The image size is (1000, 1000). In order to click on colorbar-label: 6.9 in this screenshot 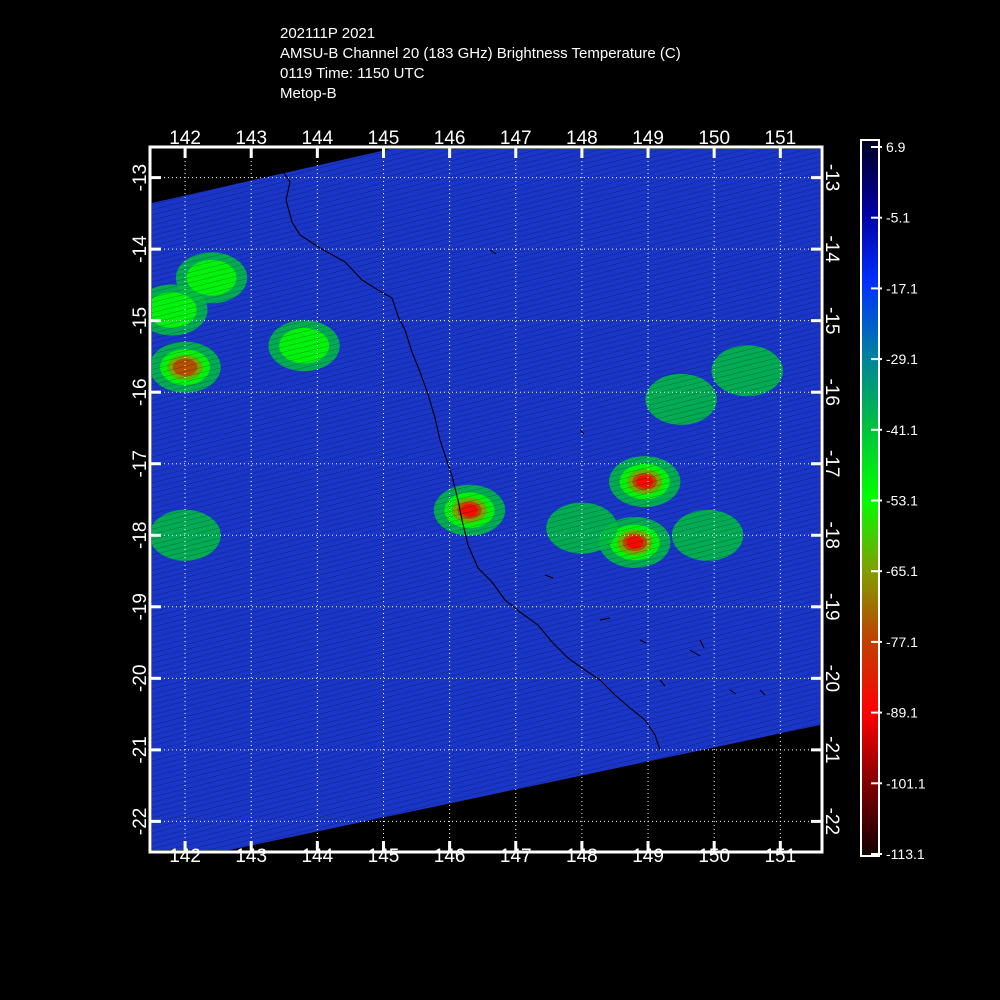, I will do `click(896, 147)`.